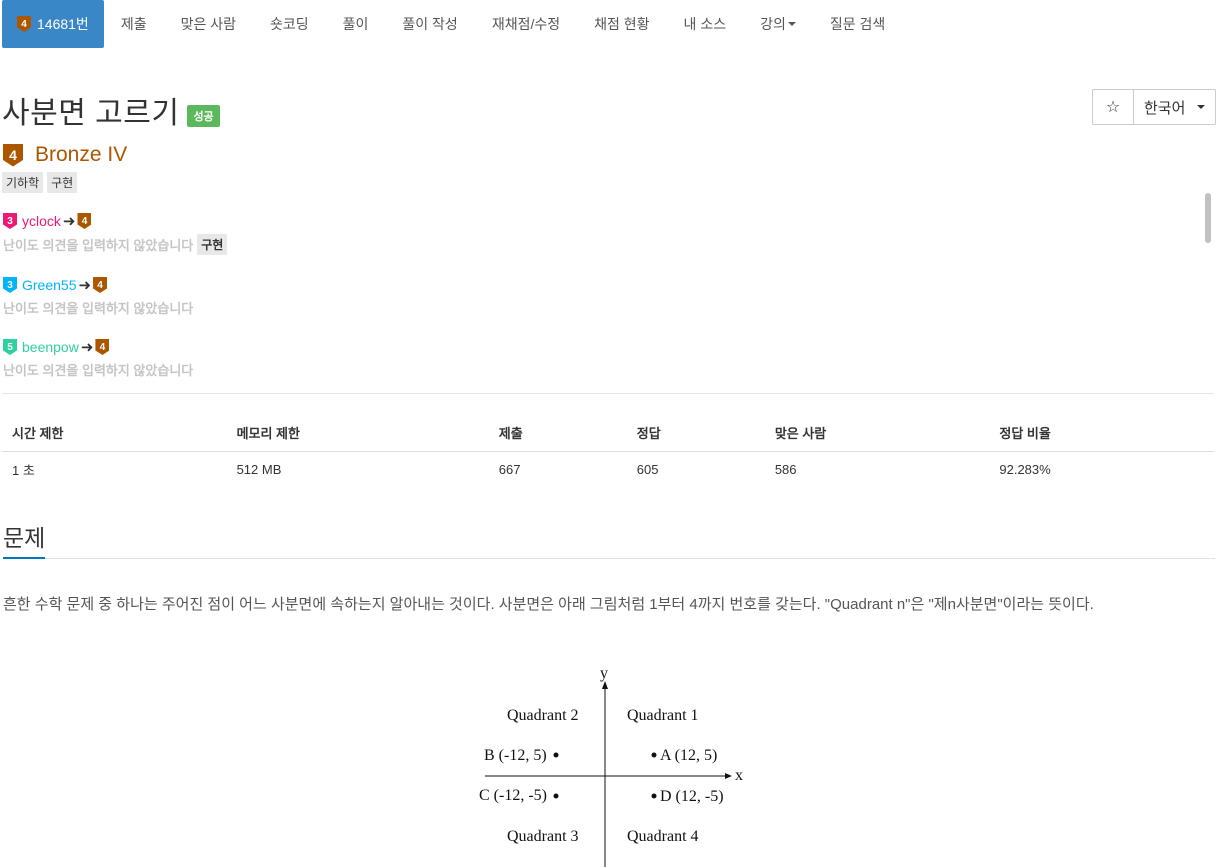 This screenshot has height=867, width=1220. Describe the element at coordinates (259, 470) in the screenshot. I see `memory-limit-value: 512 MB` at that location.